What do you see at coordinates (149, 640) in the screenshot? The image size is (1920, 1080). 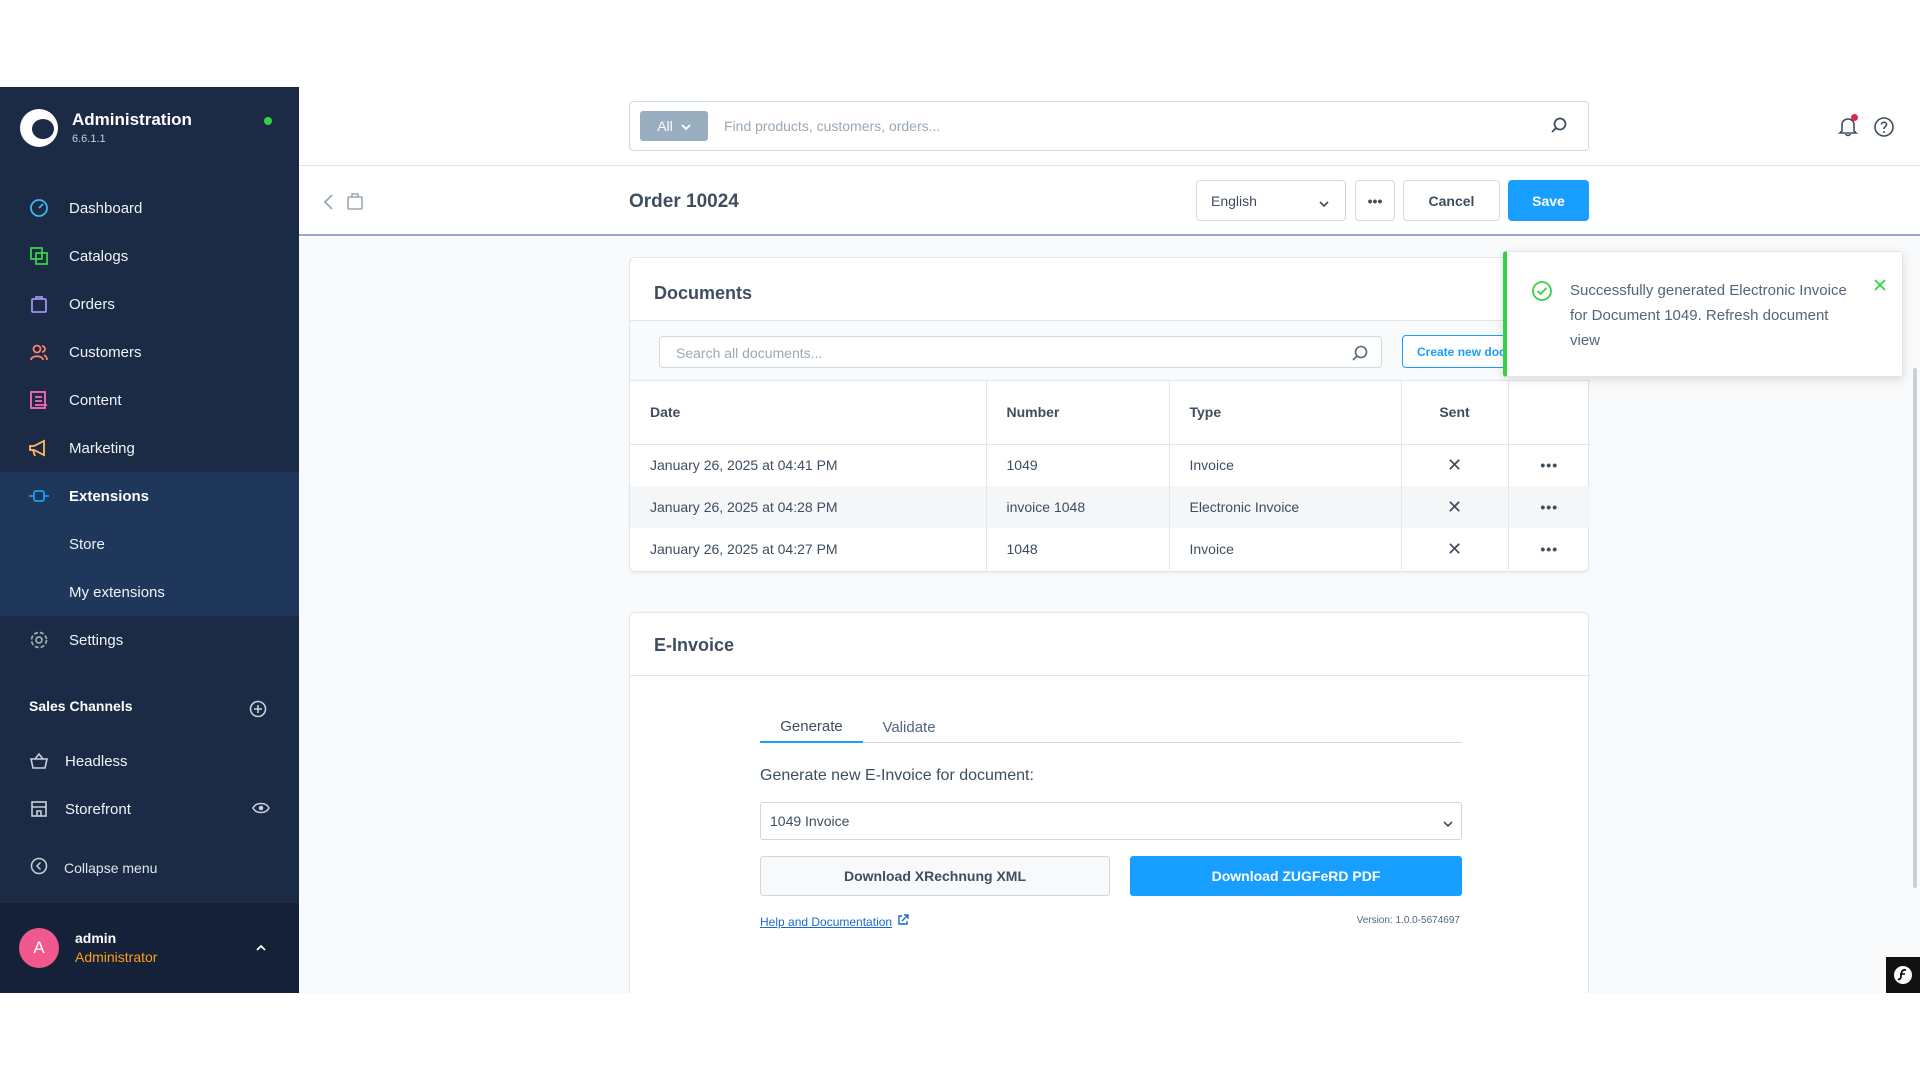 I see `sidebar-item-settings: Settings` at bounding box center [149, 640].